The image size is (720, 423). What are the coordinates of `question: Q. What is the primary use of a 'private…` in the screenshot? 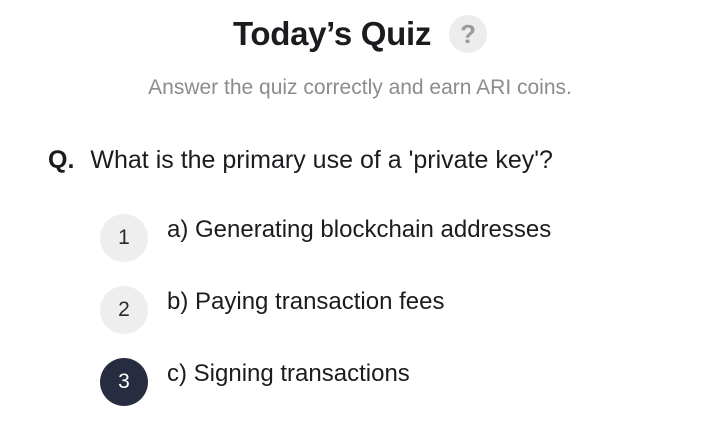 It's located at (300, 160).